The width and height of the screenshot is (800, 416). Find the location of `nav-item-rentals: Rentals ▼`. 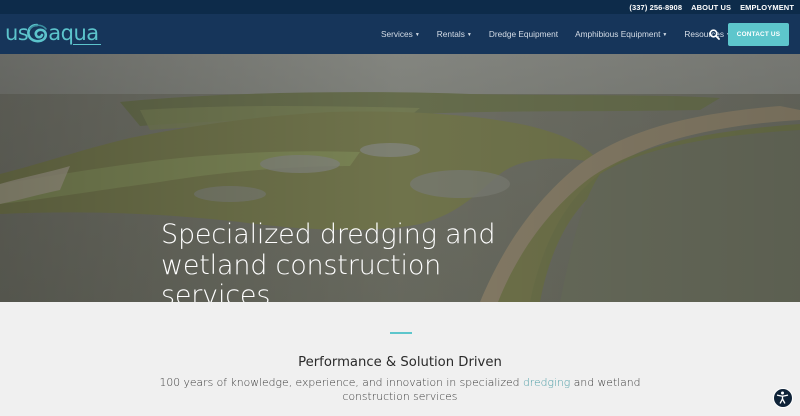

nav-item-rentals: Rentals ▼ is located at coordinates (454, 34).